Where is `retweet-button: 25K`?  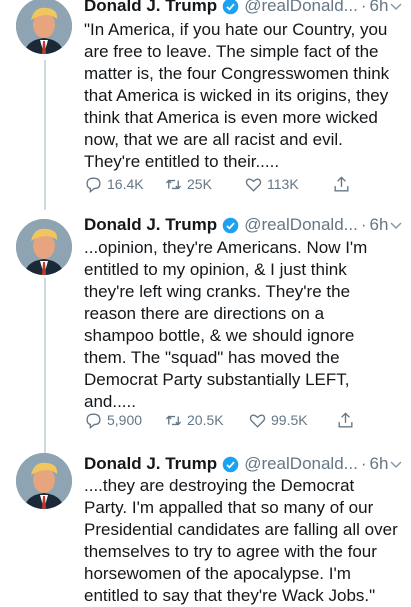 retweet-button: 25K is located at coordinates (204, 184).